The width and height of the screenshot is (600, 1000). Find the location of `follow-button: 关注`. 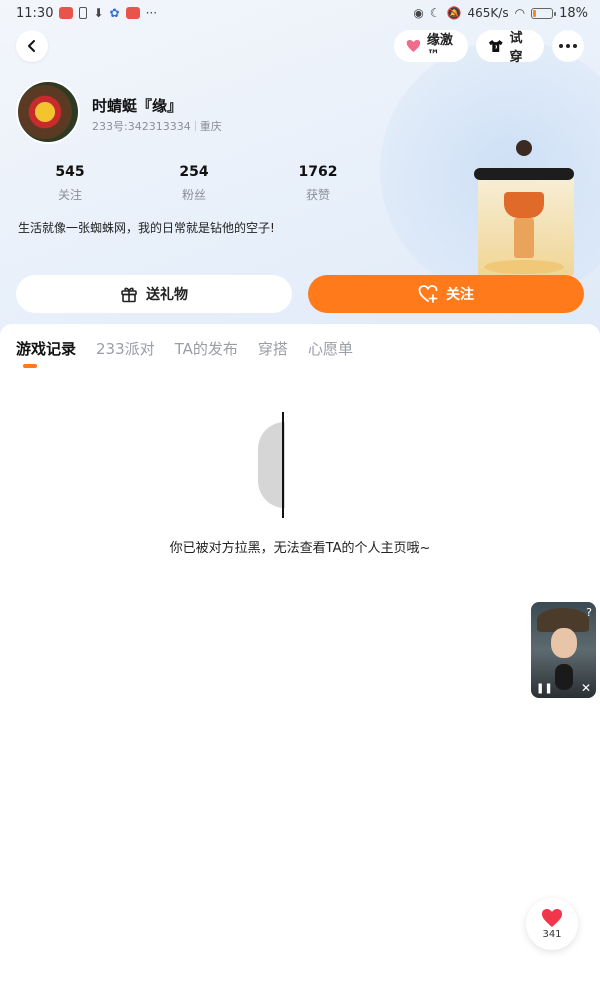

follow-button: 关注 is located at coordinates (446, 294).